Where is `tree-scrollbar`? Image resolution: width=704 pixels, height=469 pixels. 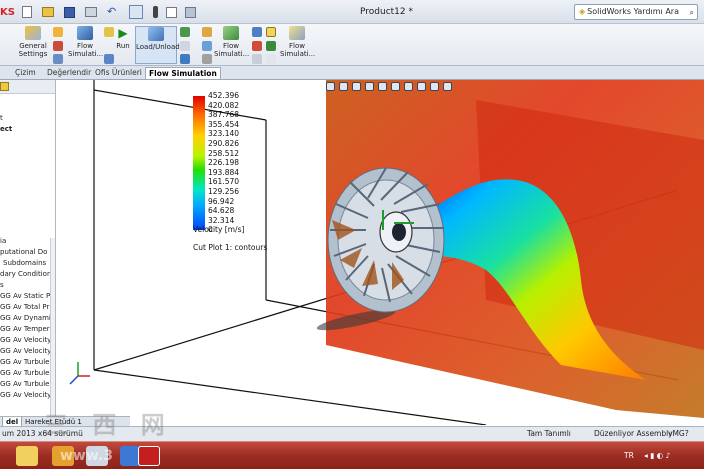
tree-scrollbar is located at coordinates (52, 327).